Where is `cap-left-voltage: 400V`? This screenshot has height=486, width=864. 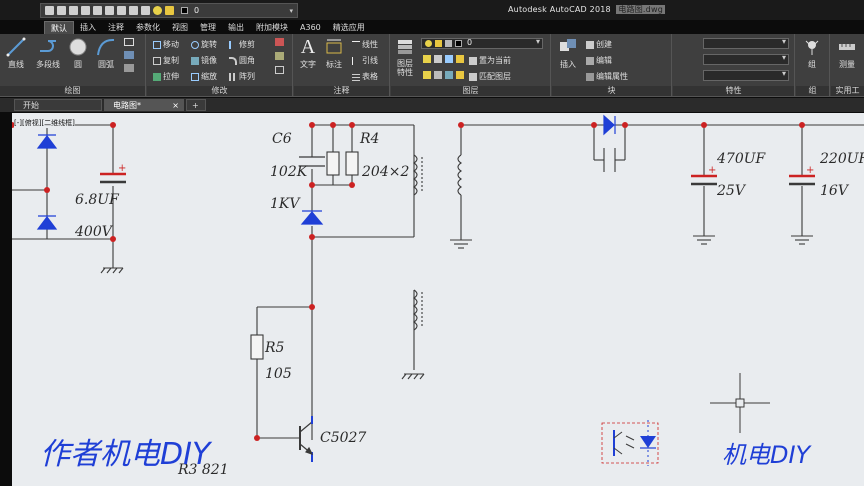 cap-left-voltage: 400V is located at coordinates (94, 232).